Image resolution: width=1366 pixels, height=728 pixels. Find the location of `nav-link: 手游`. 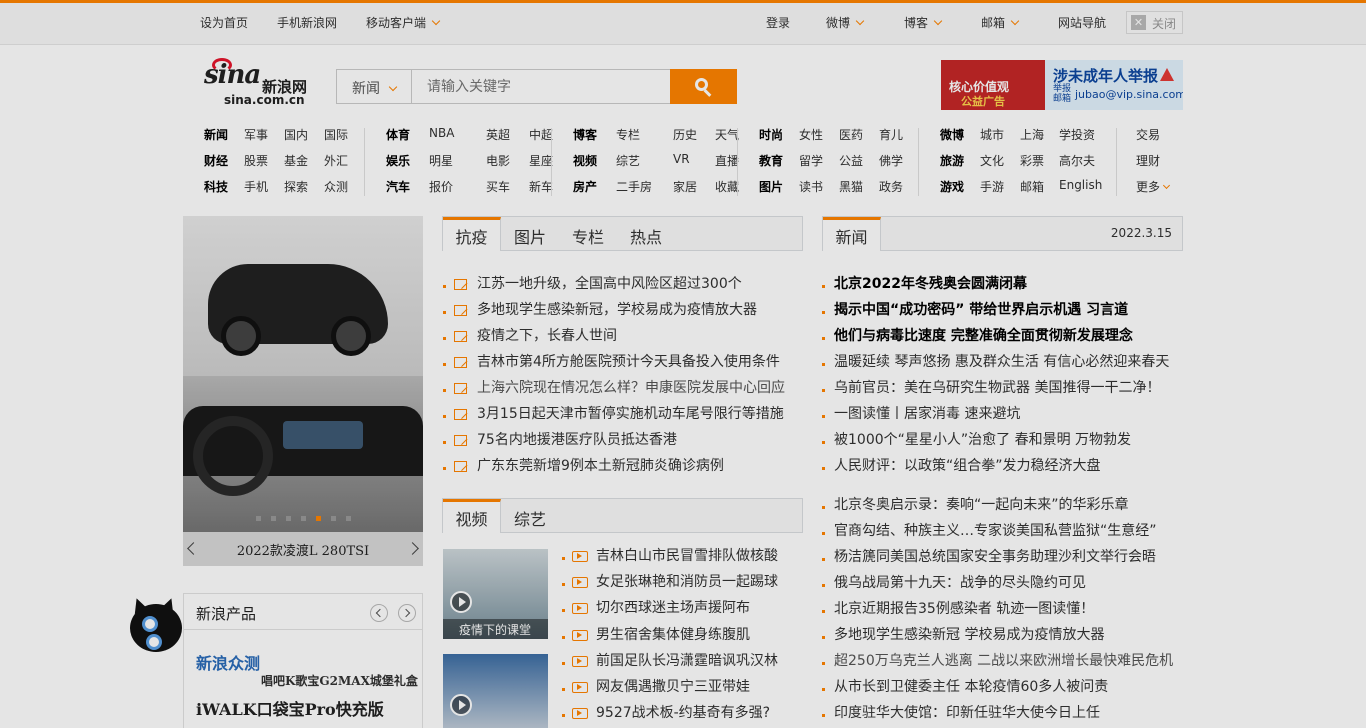

nav-link: 手游 is located at coordinates (992, 186).